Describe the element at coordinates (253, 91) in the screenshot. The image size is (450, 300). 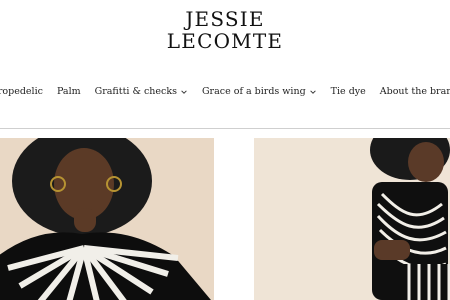
I see `nav-item-label: Grace of a birds wing` at that location.